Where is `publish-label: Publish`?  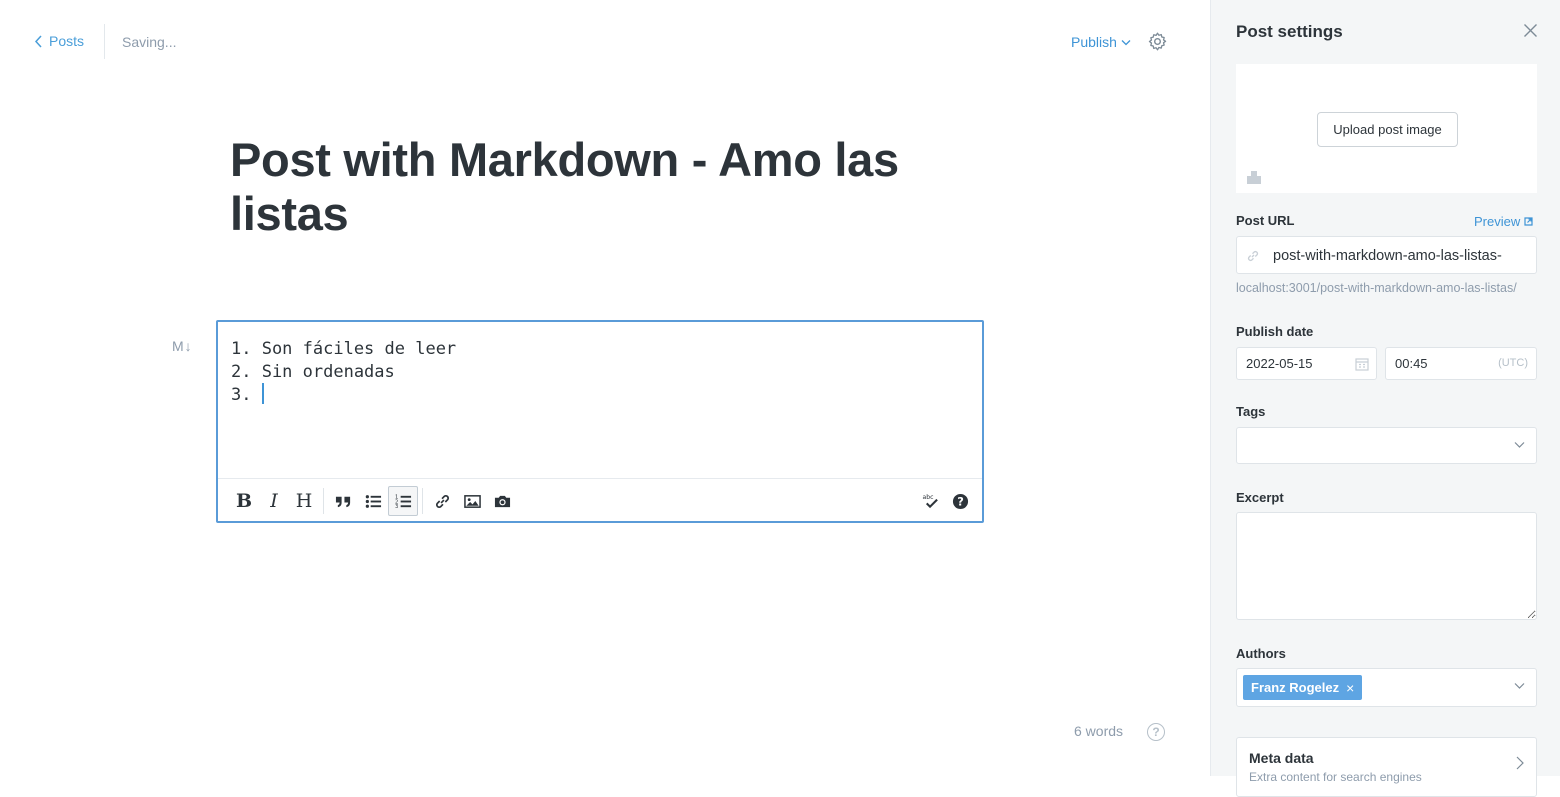 publish-label: Publish is located at coordinates (1094, 42).